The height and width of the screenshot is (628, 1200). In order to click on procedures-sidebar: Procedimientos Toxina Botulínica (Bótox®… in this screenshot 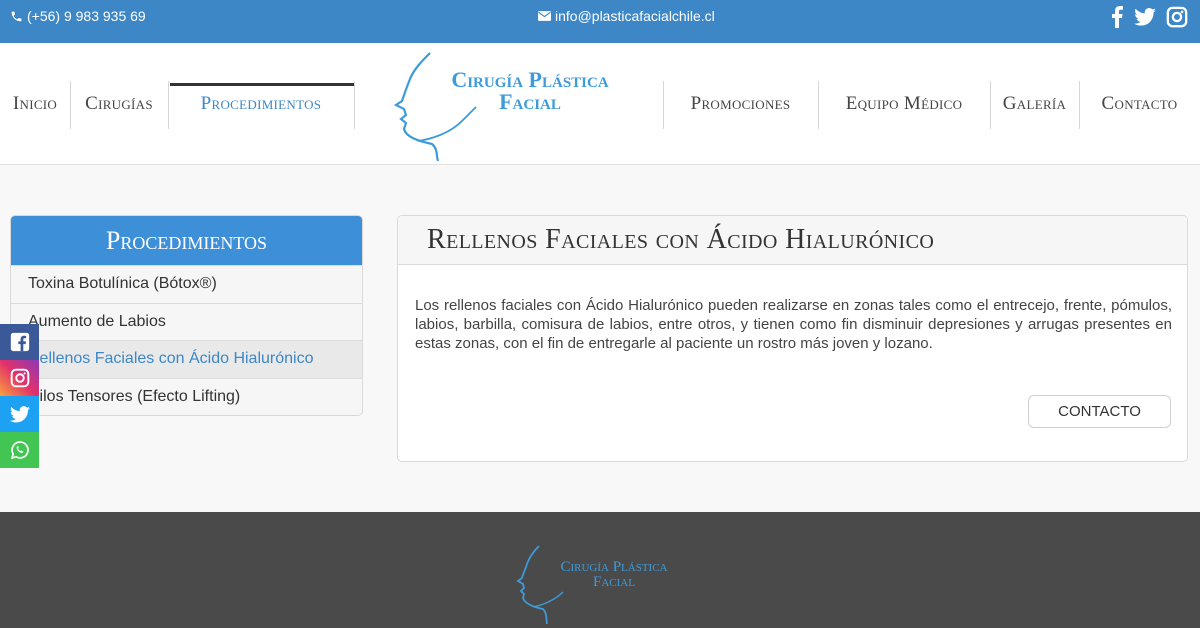, I will do `click(186, 315)`.